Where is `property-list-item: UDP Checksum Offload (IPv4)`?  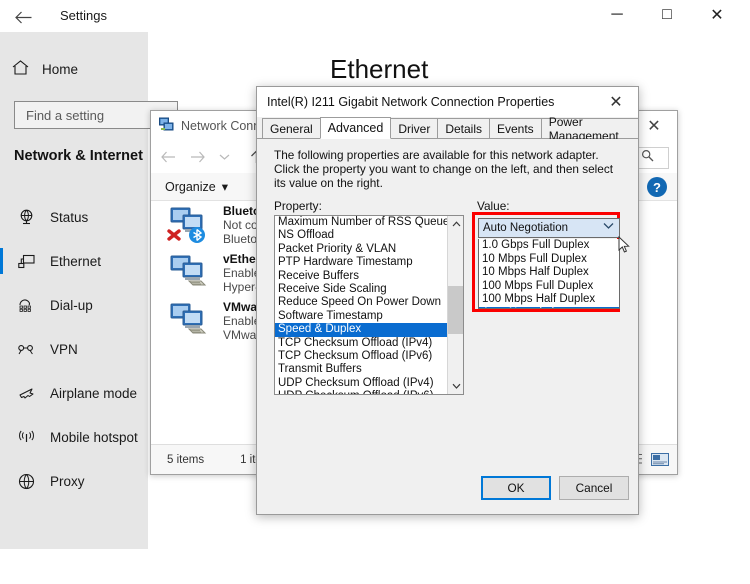
property-list-item: UDP Checksum Offload (IPv4) is located at coordinates (361, 383).